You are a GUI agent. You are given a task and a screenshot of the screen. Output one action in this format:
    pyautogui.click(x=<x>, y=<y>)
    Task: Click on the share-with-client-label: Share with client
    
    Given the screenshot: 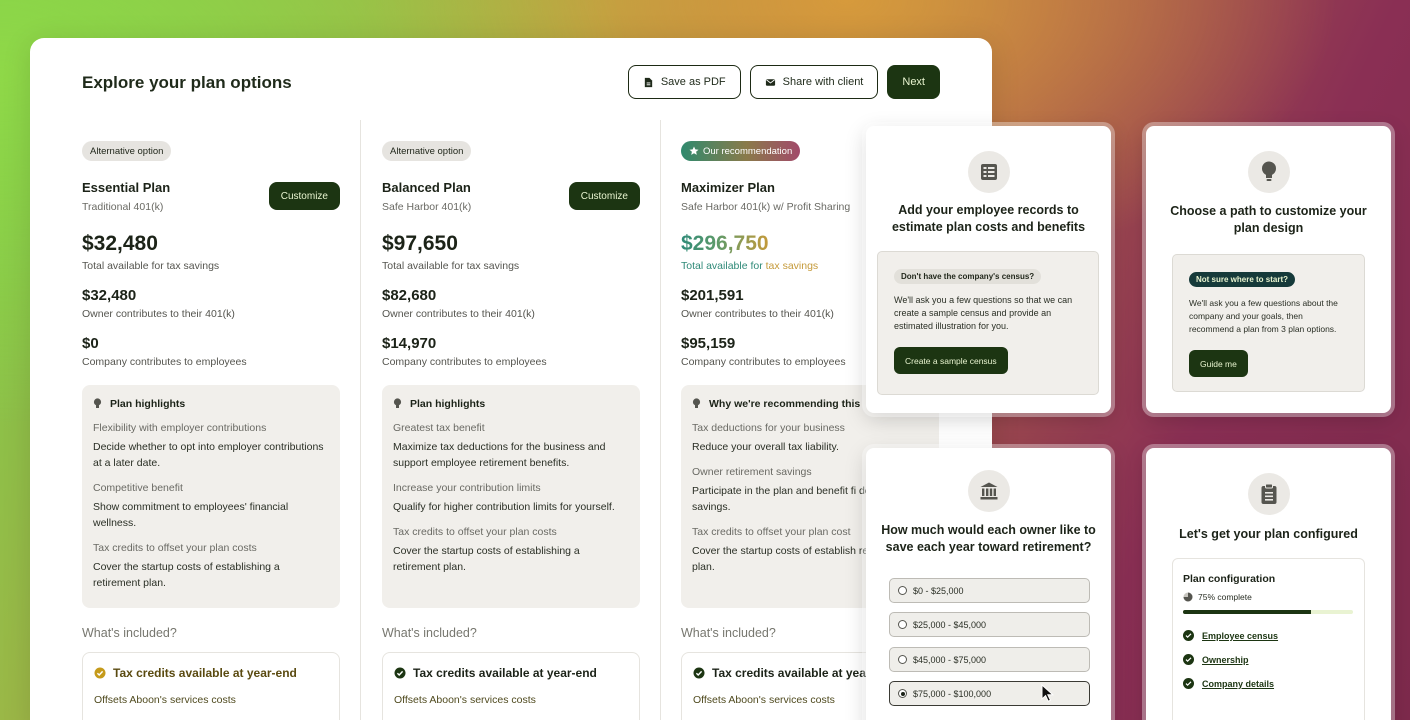 What is the action you would take?
    pyautogui.click(x=823, y=82)
    